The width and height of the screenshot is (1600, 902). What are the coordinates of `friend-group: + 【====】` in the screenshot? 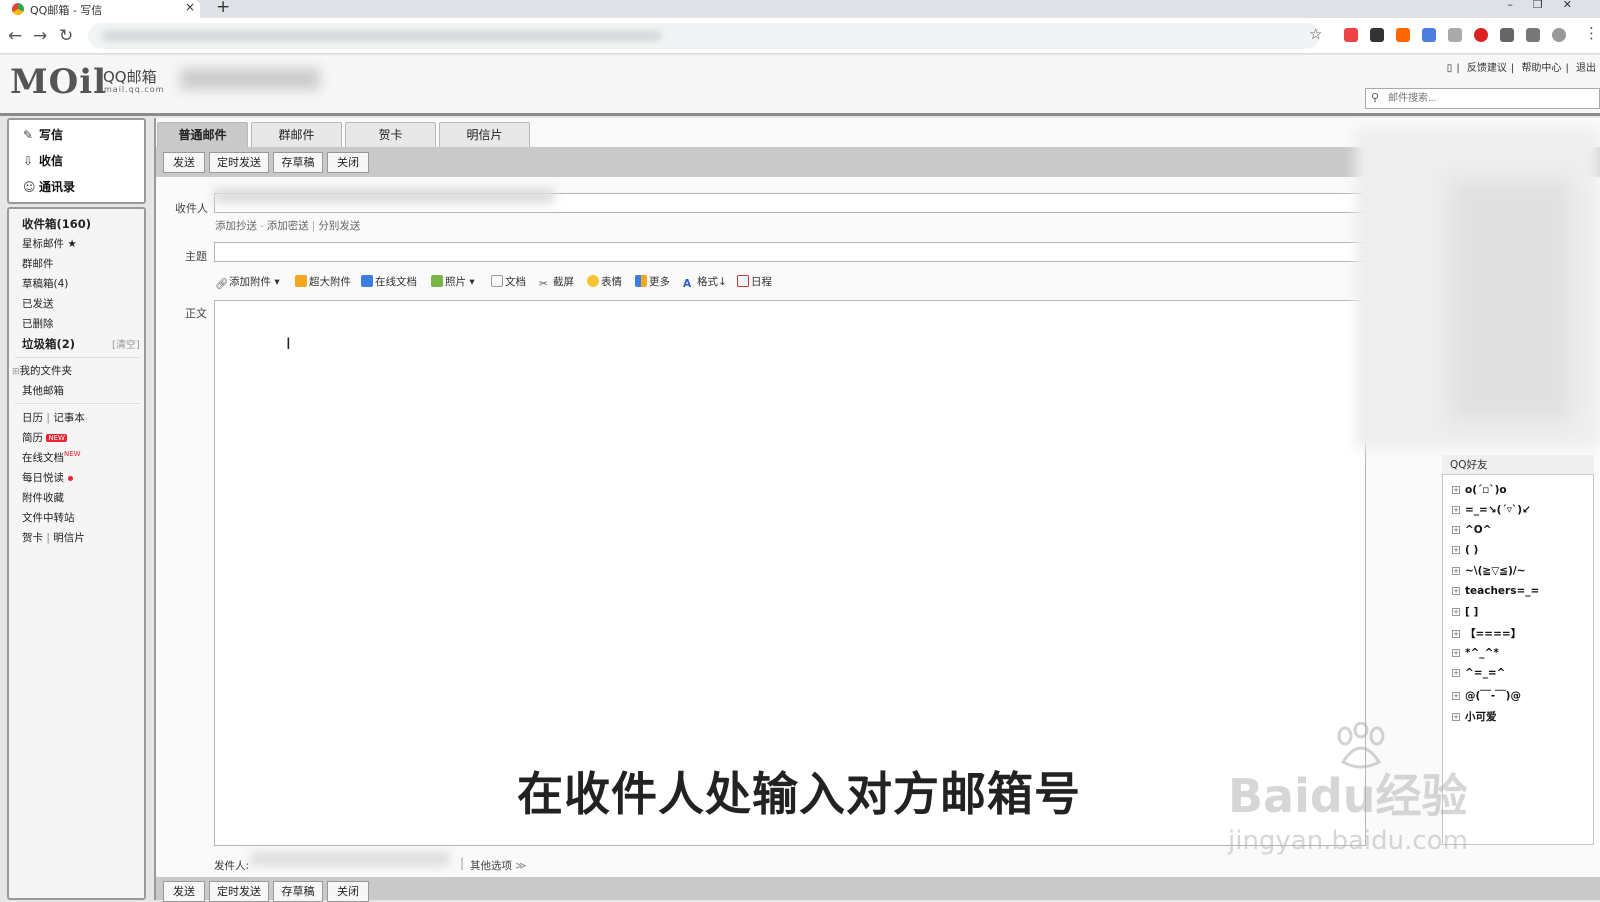 It's located at (1486, 633).